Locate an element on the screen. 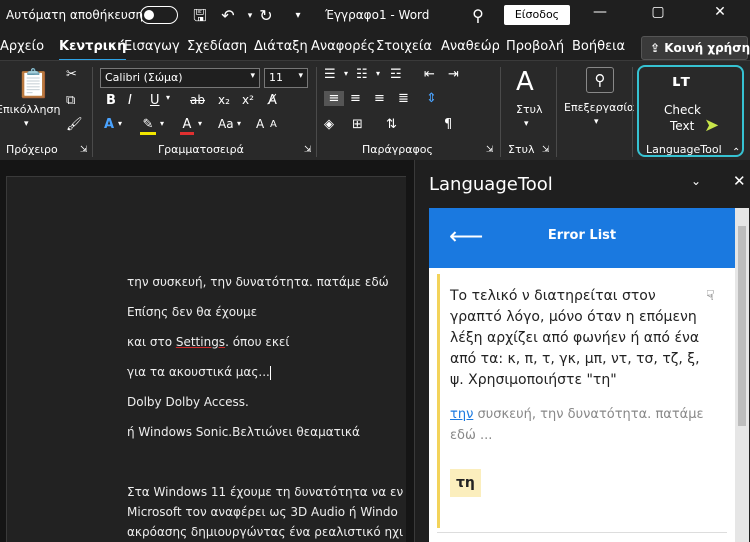 This screenshot has height=542, width=750. line-spacing-icon: ⇕ is located at coordinates (431, 98).